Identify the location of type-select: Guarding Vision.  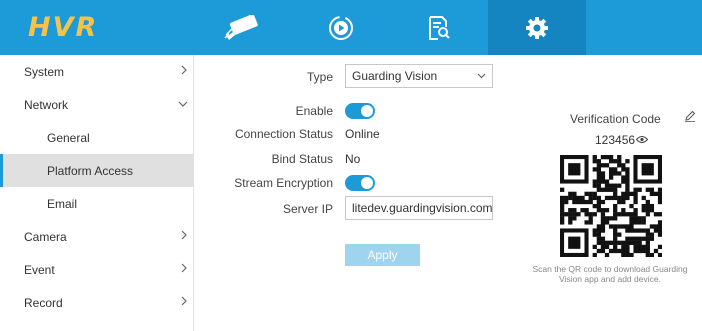
(419, 76).